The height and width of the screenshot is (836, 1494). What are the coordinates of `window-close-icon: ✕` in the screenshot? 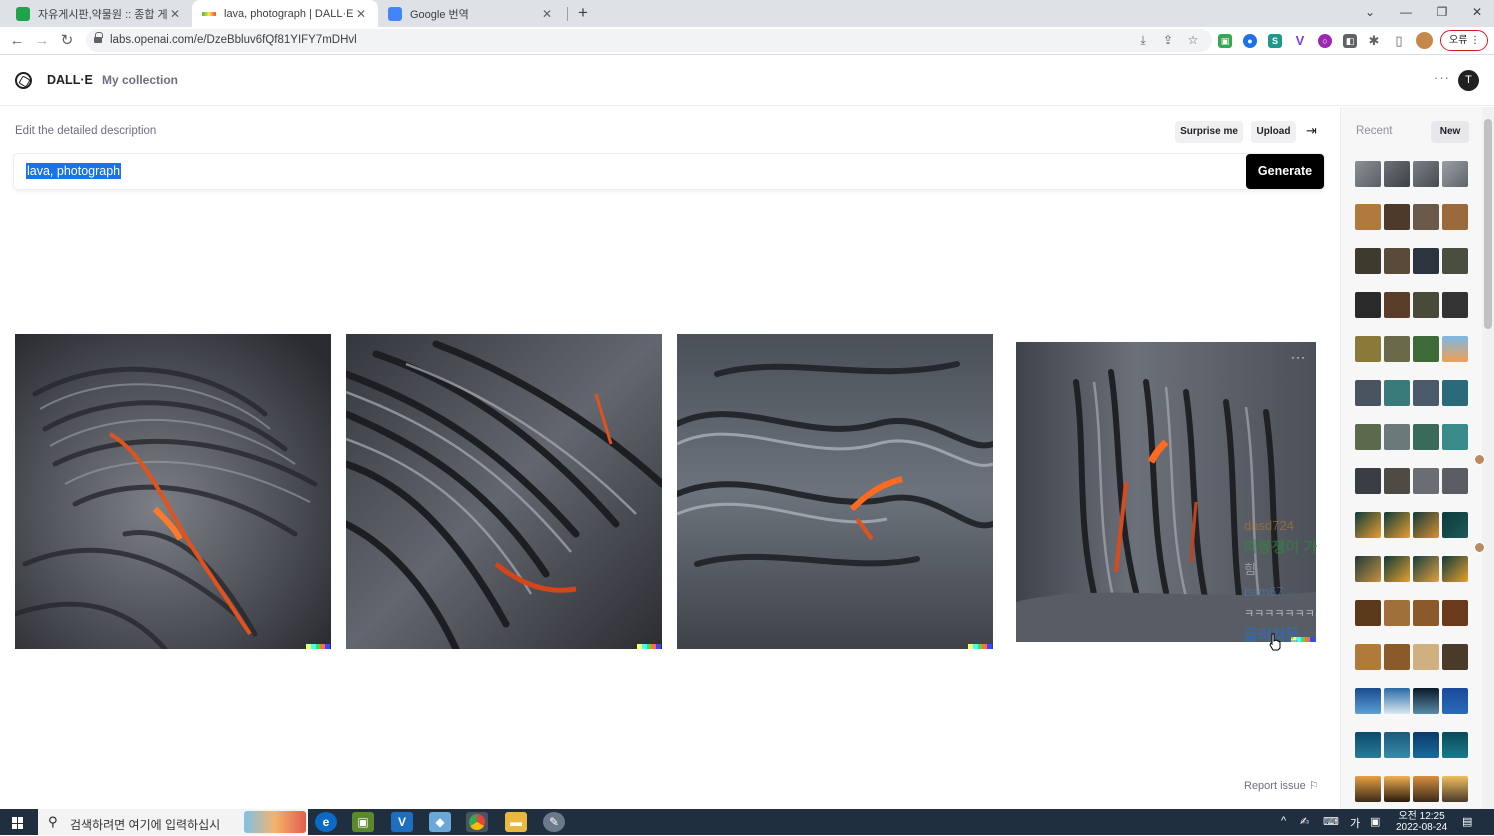 It's located at (1476, 13).